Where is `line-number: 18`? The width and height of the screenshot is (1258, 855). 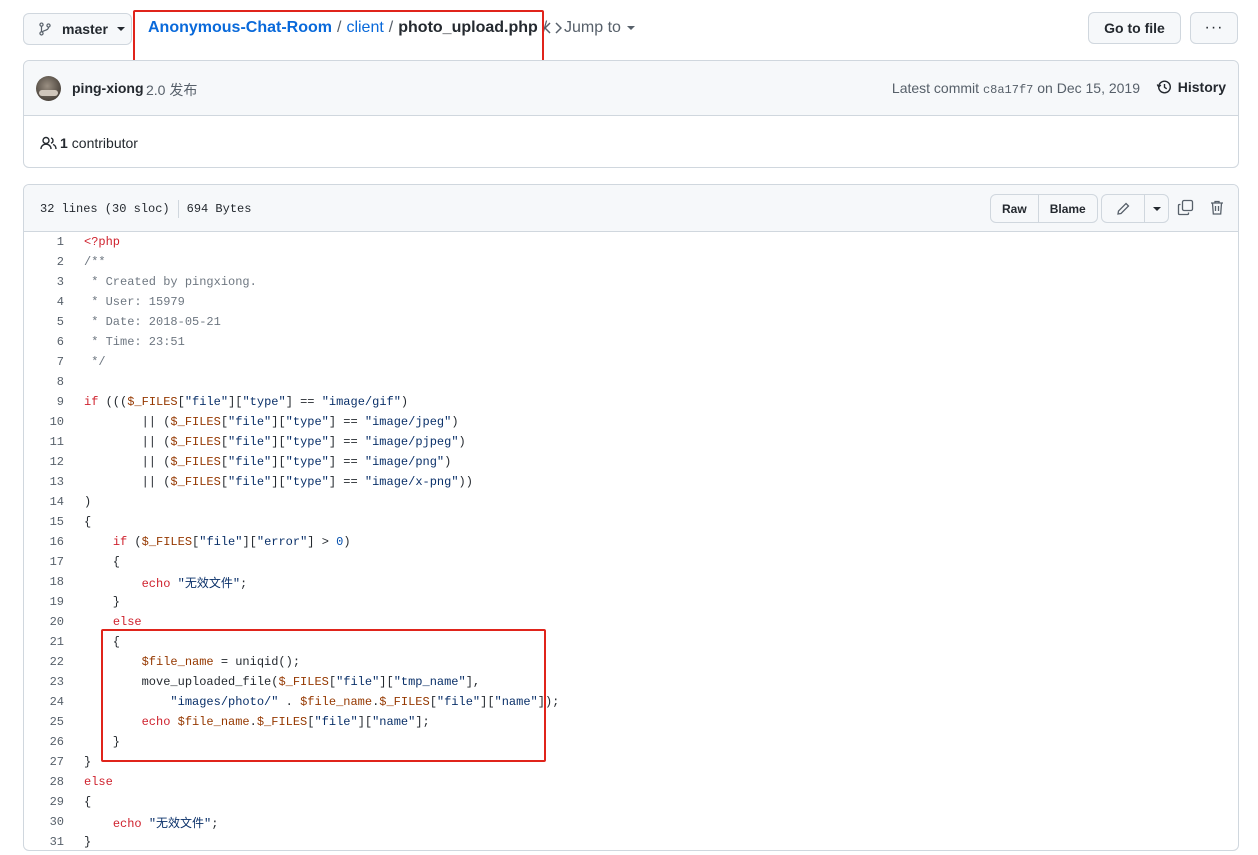
line-number: 18 is located at coordinates (44, 582).